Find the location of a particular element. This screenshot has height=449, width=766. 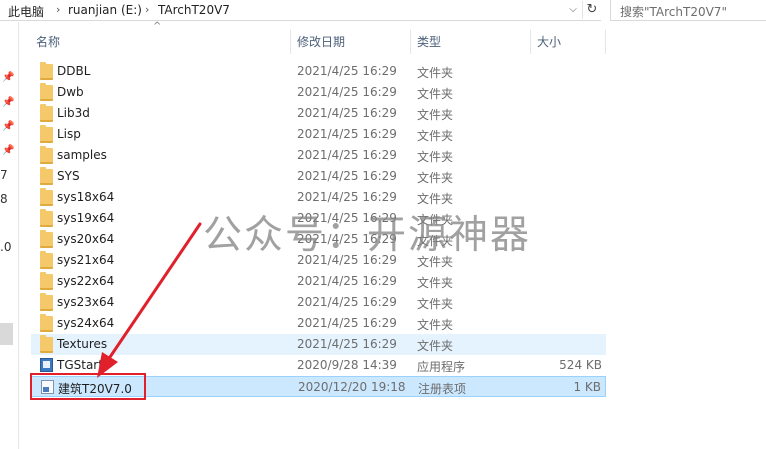

nav-selected-item is located at coordinates (6, 334).